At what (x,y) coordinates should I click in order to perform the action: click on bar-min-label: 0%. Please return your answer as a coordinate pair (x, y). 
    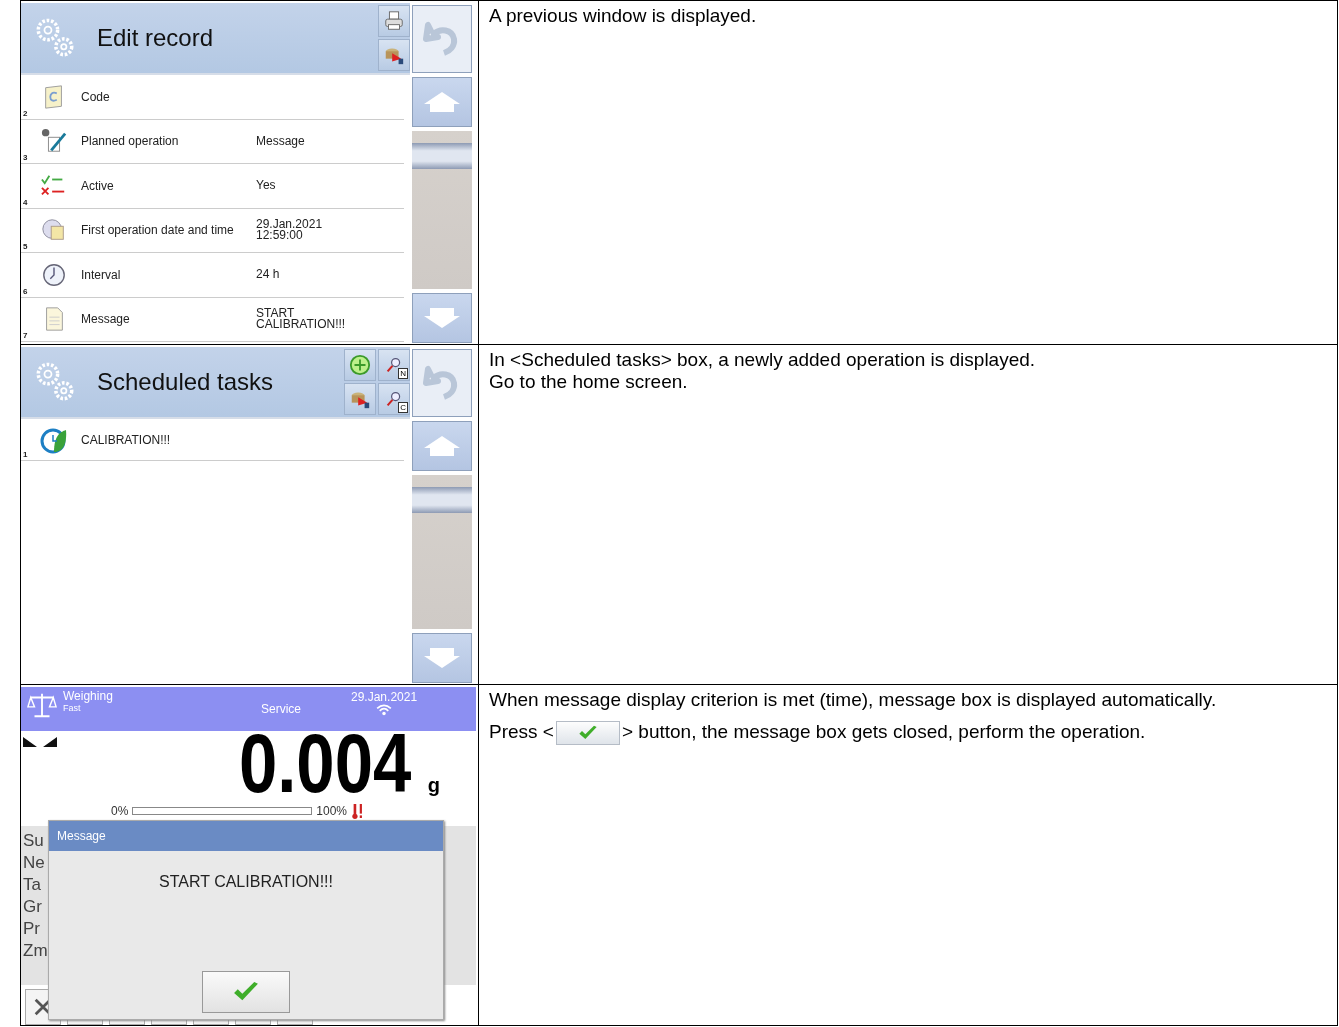
    Looking at the image, I should click on (120, 811).